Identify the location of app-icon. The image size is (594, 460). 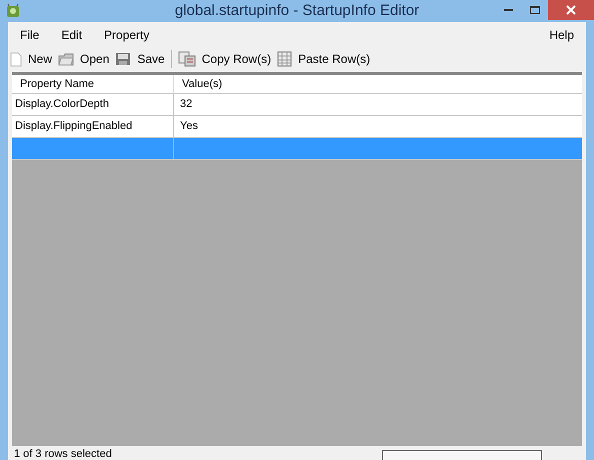
(13, 10).